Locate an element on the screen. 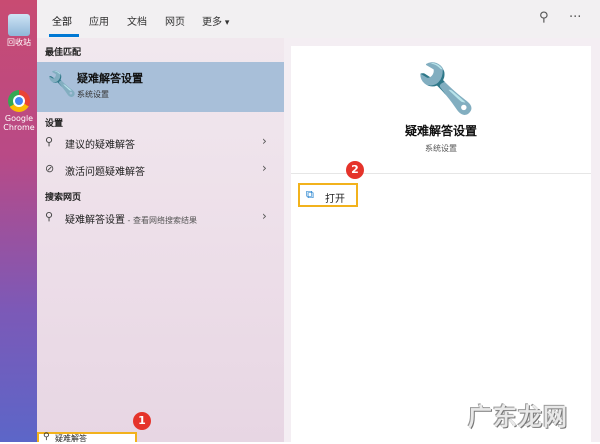 The width and height of the screenshot is (600, 444). tab-all: 全部 is located at coordinates (62, 20).